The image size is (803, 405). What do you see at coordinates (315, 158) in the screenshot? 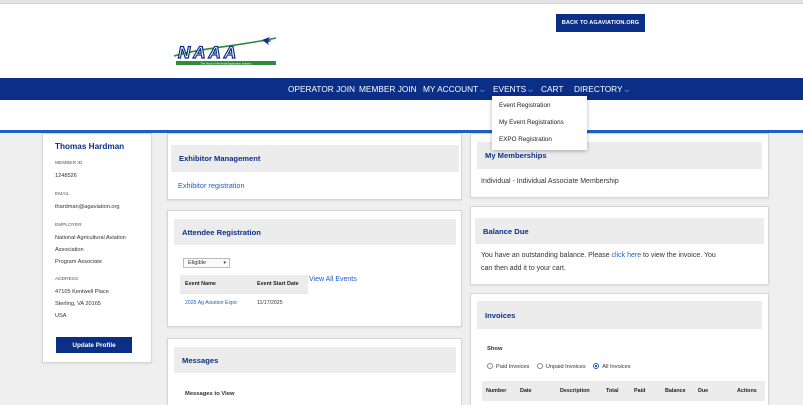
I see `exhibitor-title: Exhibitor Management` at bounding box center [315, 158].